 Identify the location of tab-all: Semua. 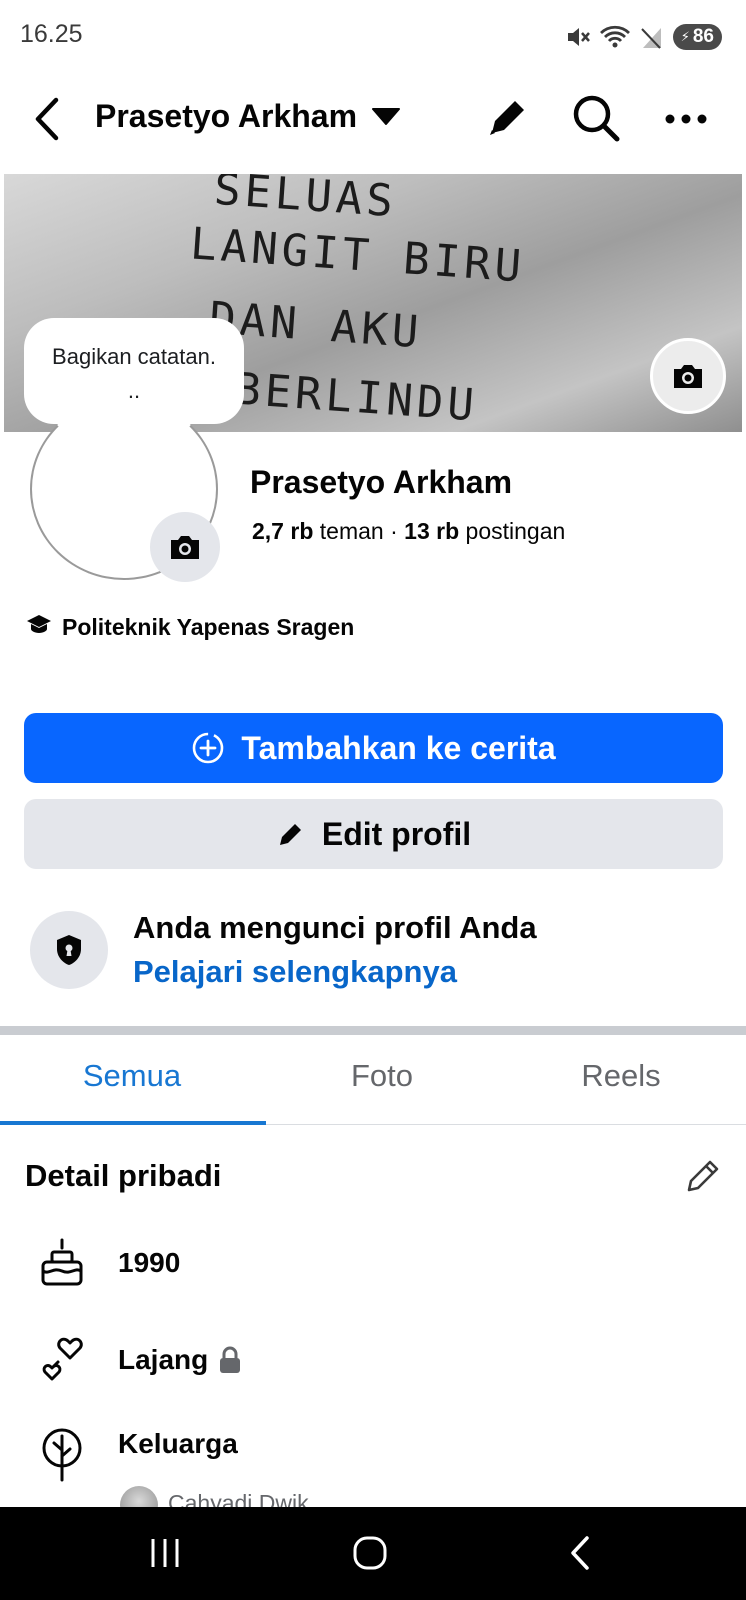
(132, 1076).